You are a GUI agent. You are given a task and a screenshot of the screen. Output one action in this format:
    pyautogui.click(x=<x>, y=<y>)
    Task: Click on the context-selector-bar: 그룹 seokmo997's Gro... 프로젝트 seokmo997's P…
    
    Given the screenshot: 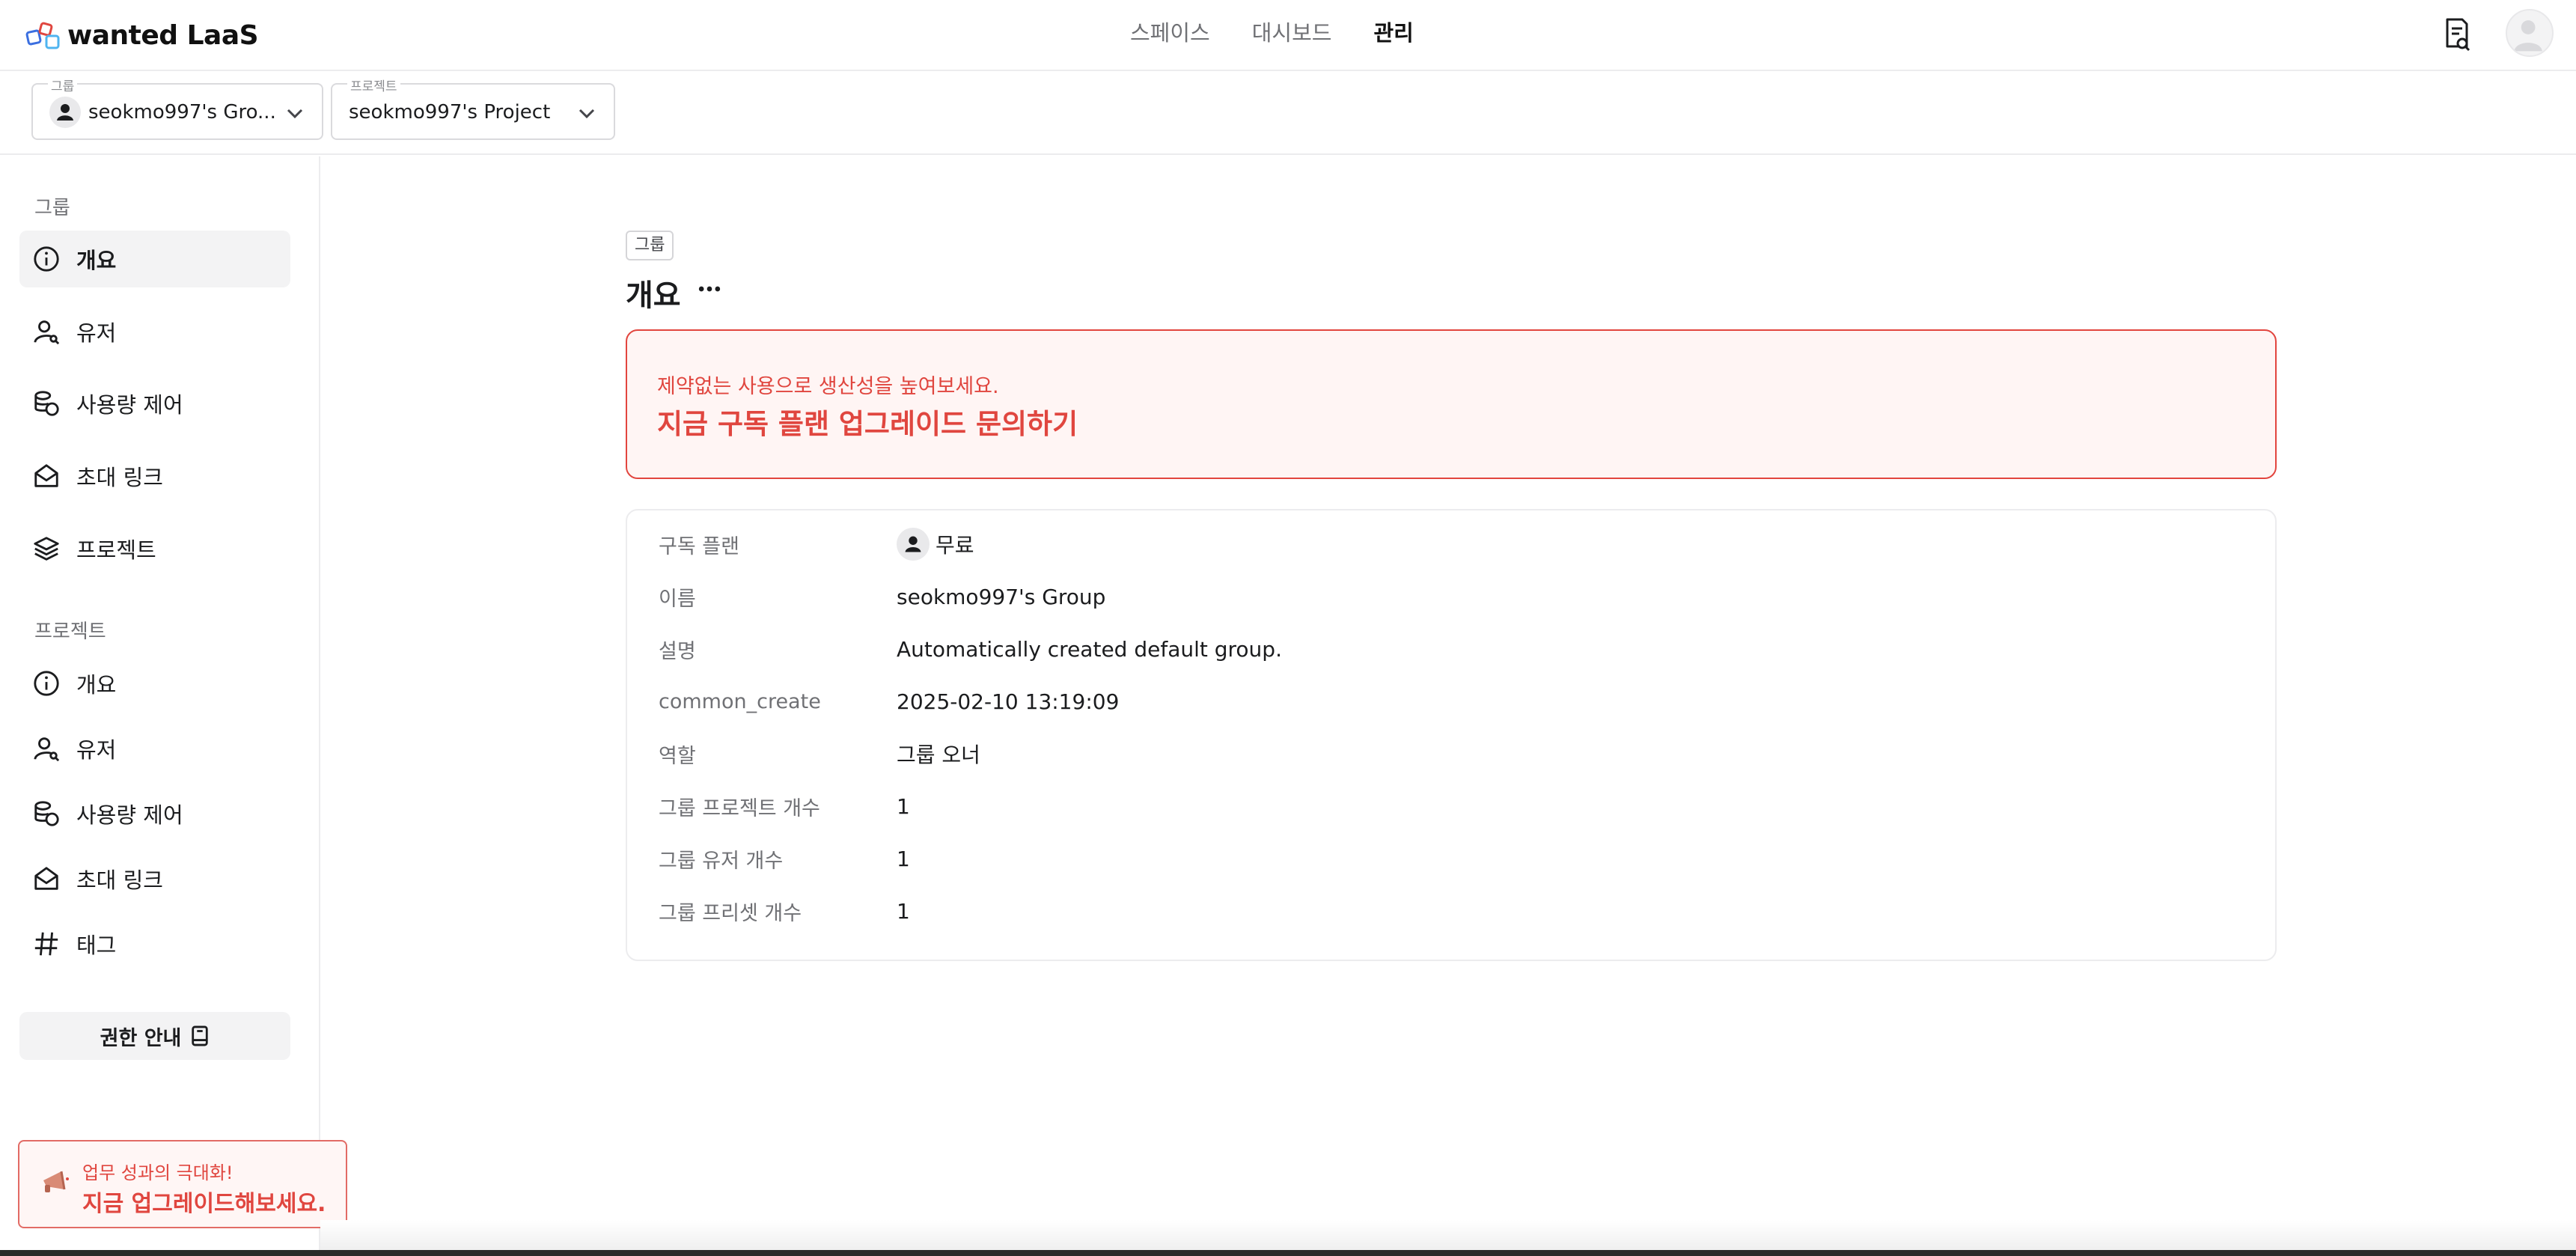 What is the action you would take?
    pyautogui.click(x=1288, y=114)
    